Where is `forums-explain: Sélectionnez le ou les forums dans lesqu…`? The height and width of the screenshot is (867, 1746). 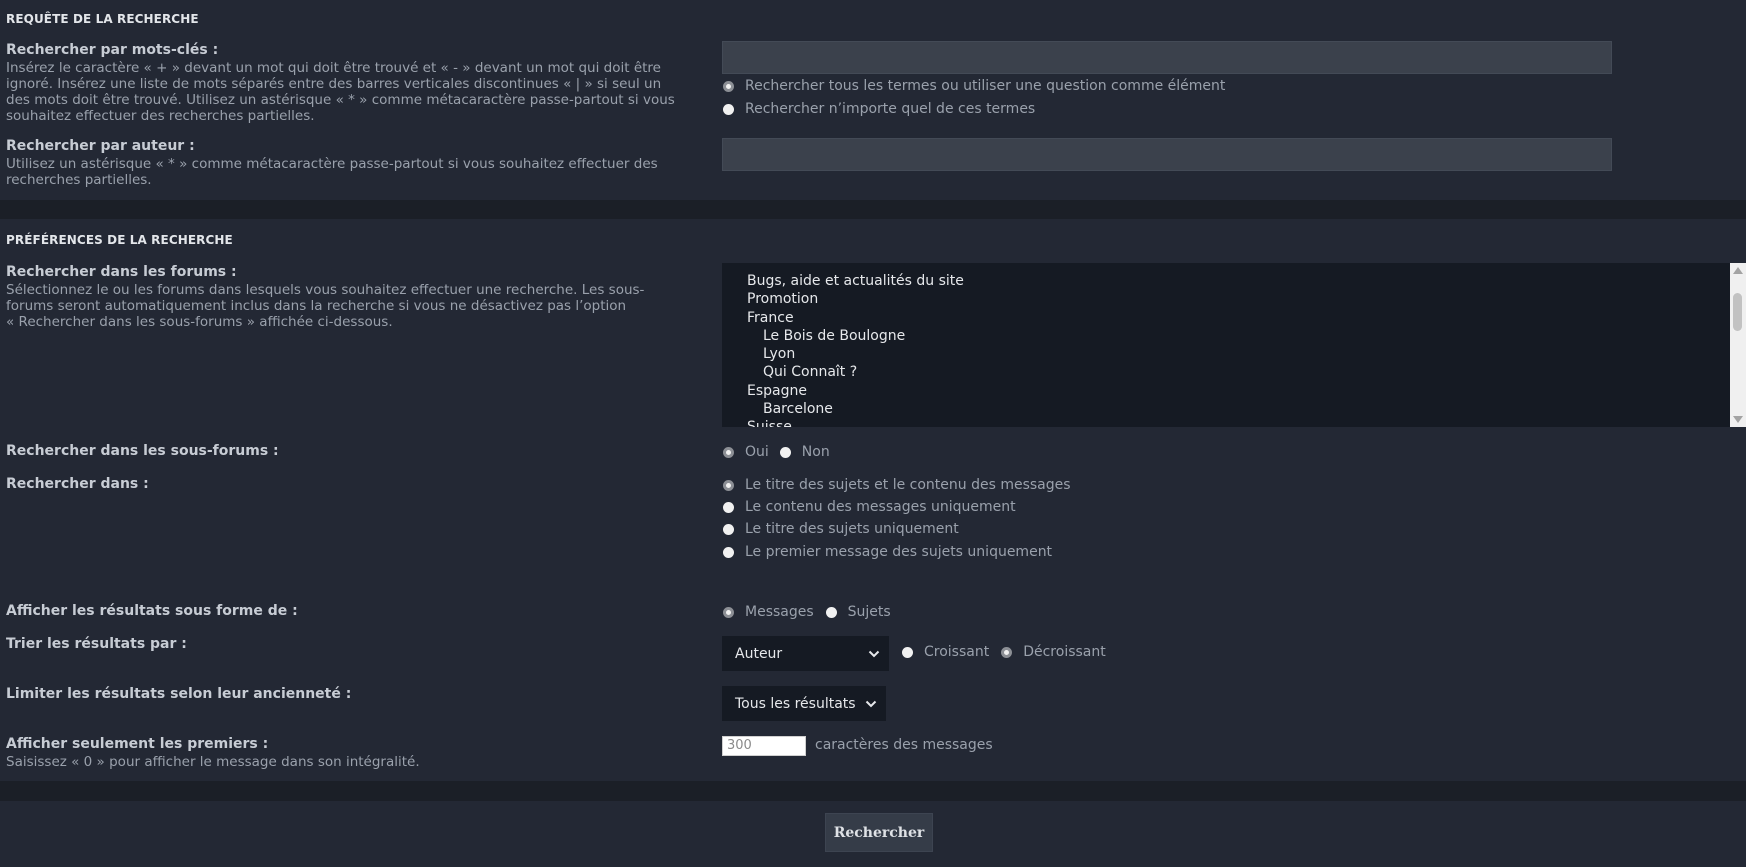 forums-explain: Sélectionnez le ou les forums dans lesqu… is located at coordinates (325, 306).